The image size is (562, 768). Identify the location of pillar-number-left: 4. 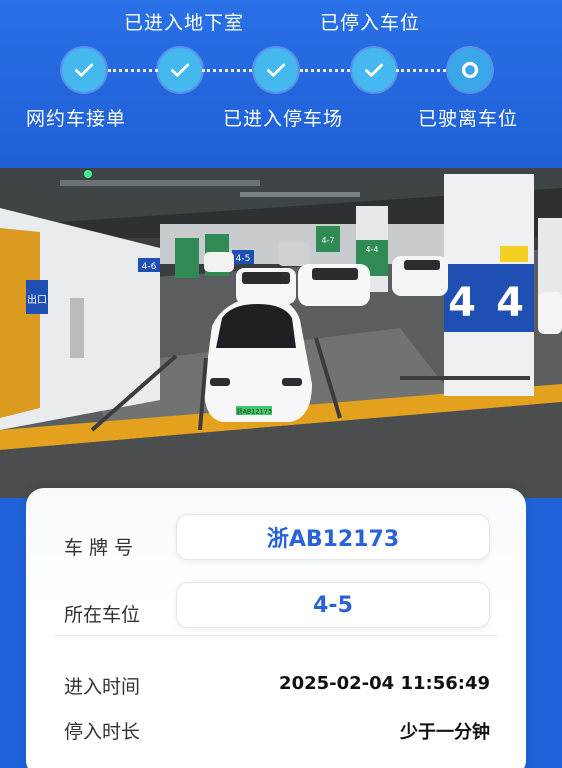
(462, 303).